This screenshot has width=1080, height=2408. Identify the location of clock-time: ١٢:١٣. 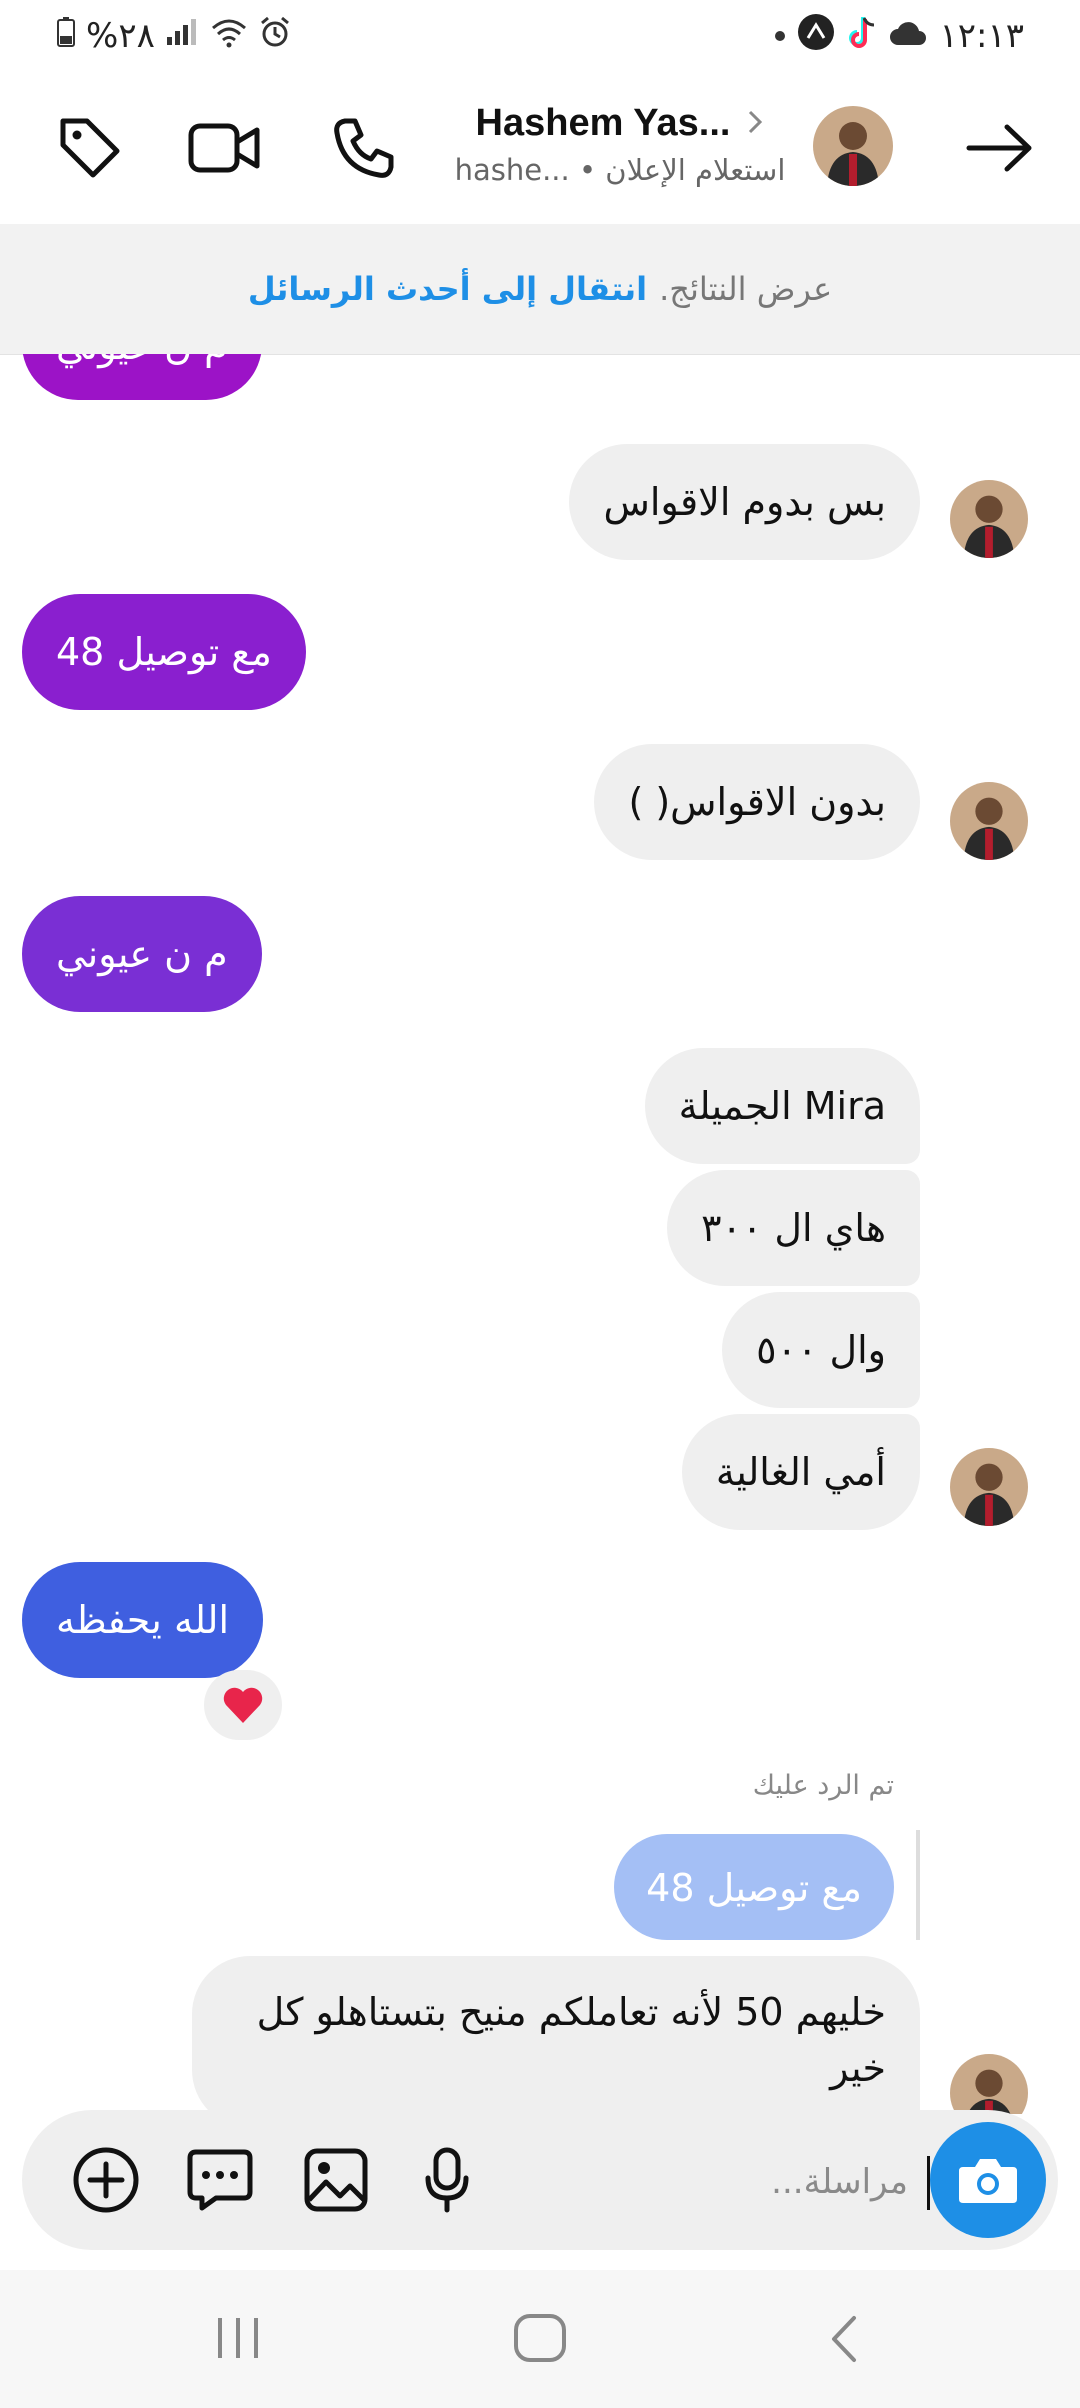
(981, 36).